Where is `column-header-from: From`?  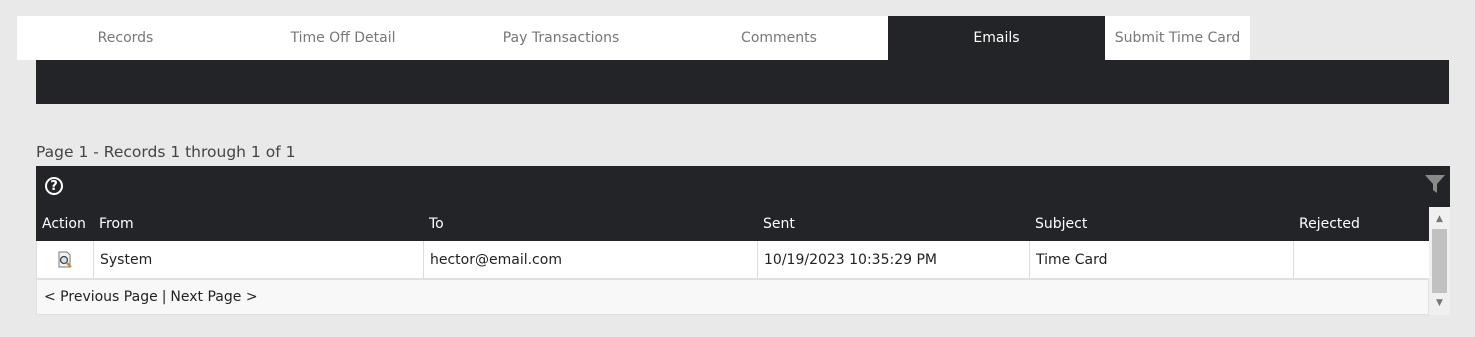
column-header-from: From is located at coordinates (258, 224).